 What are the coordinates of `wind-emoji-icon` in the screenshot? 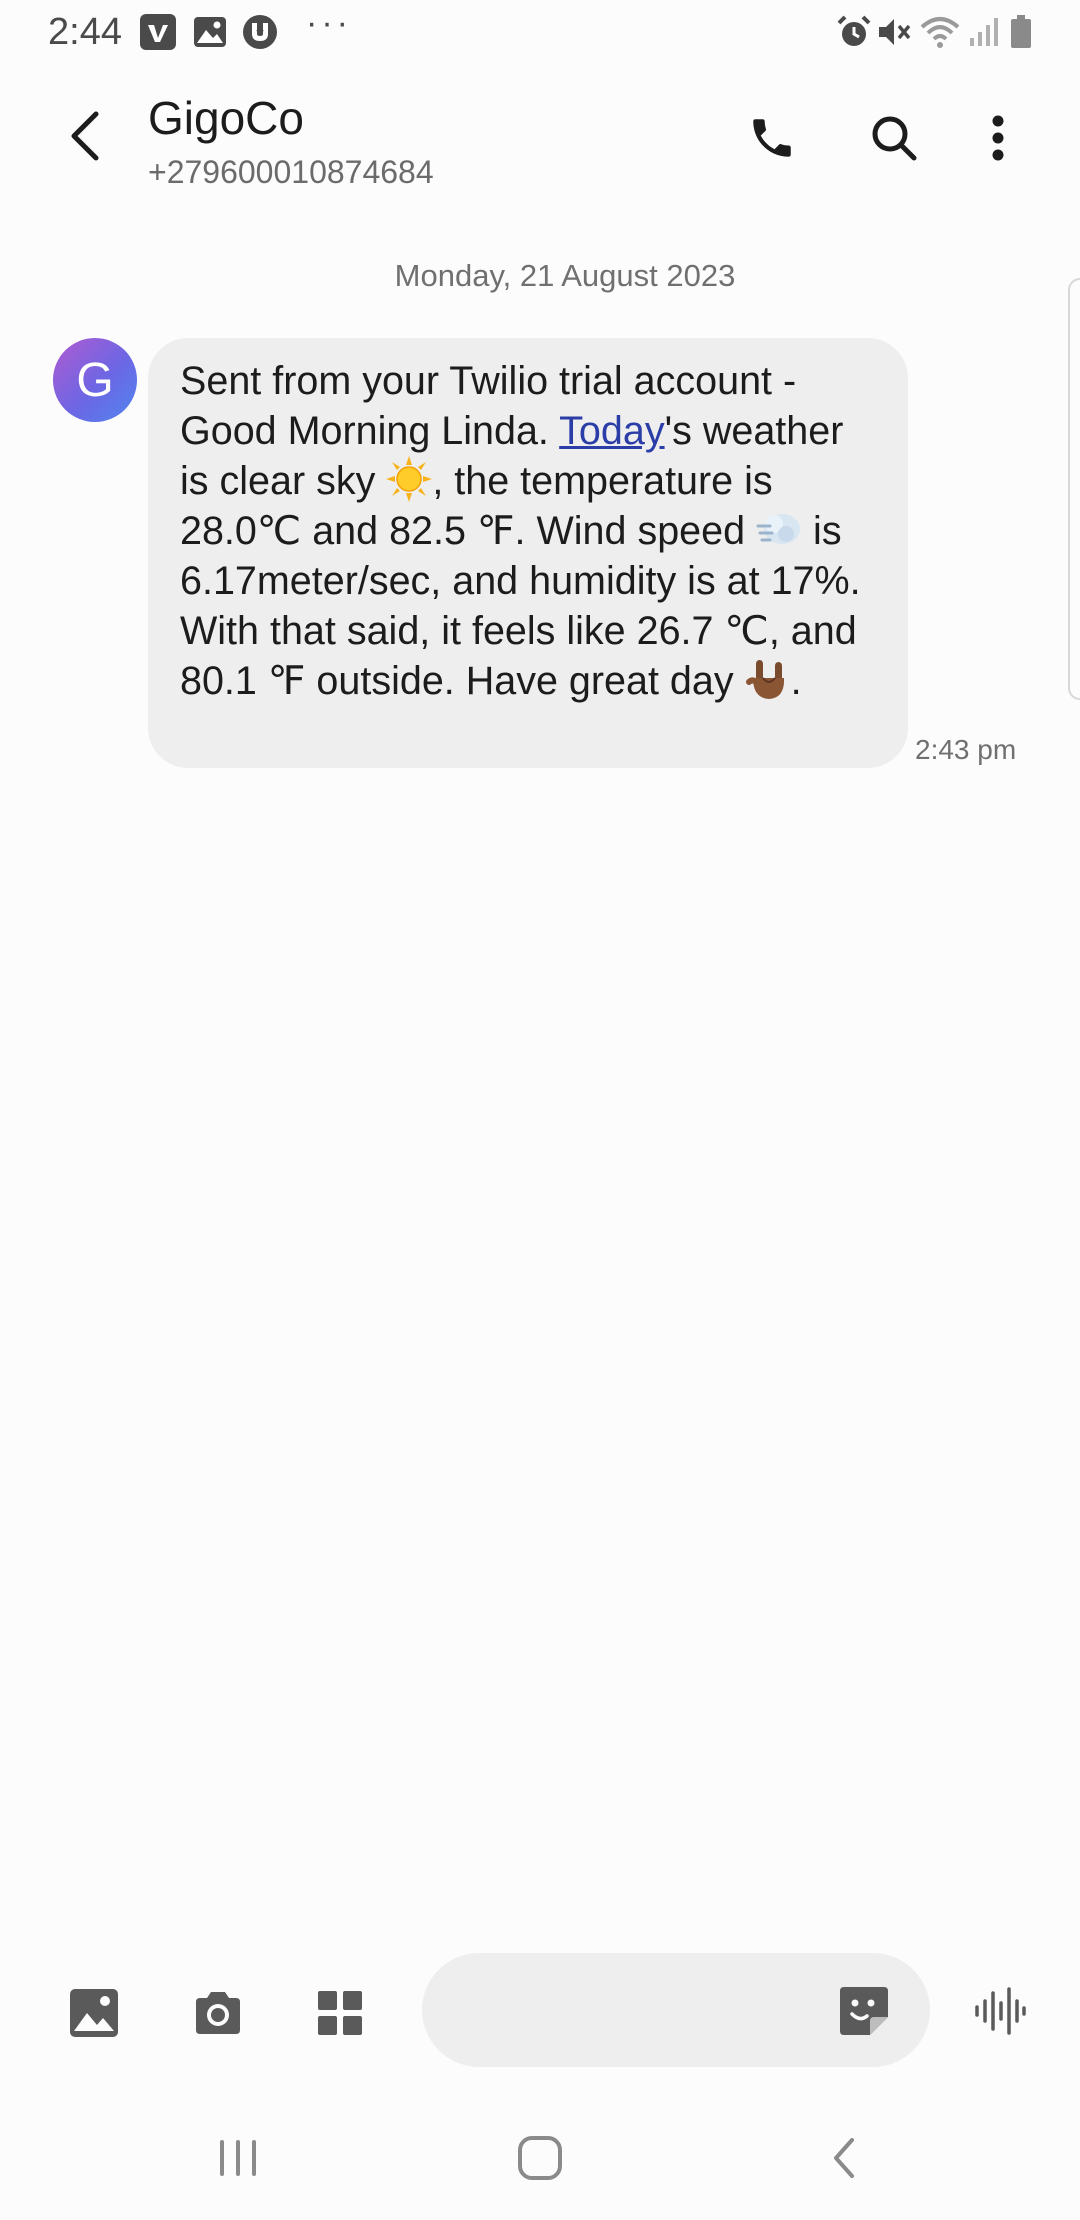 It's located at (778, 529).